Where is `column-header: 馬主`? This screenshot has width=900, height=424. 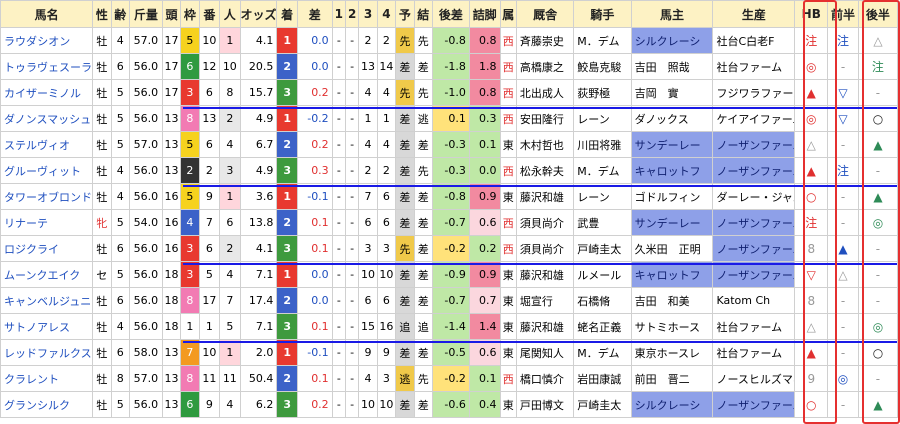 column-header: 馬主 is located at coordinates (672, 14).